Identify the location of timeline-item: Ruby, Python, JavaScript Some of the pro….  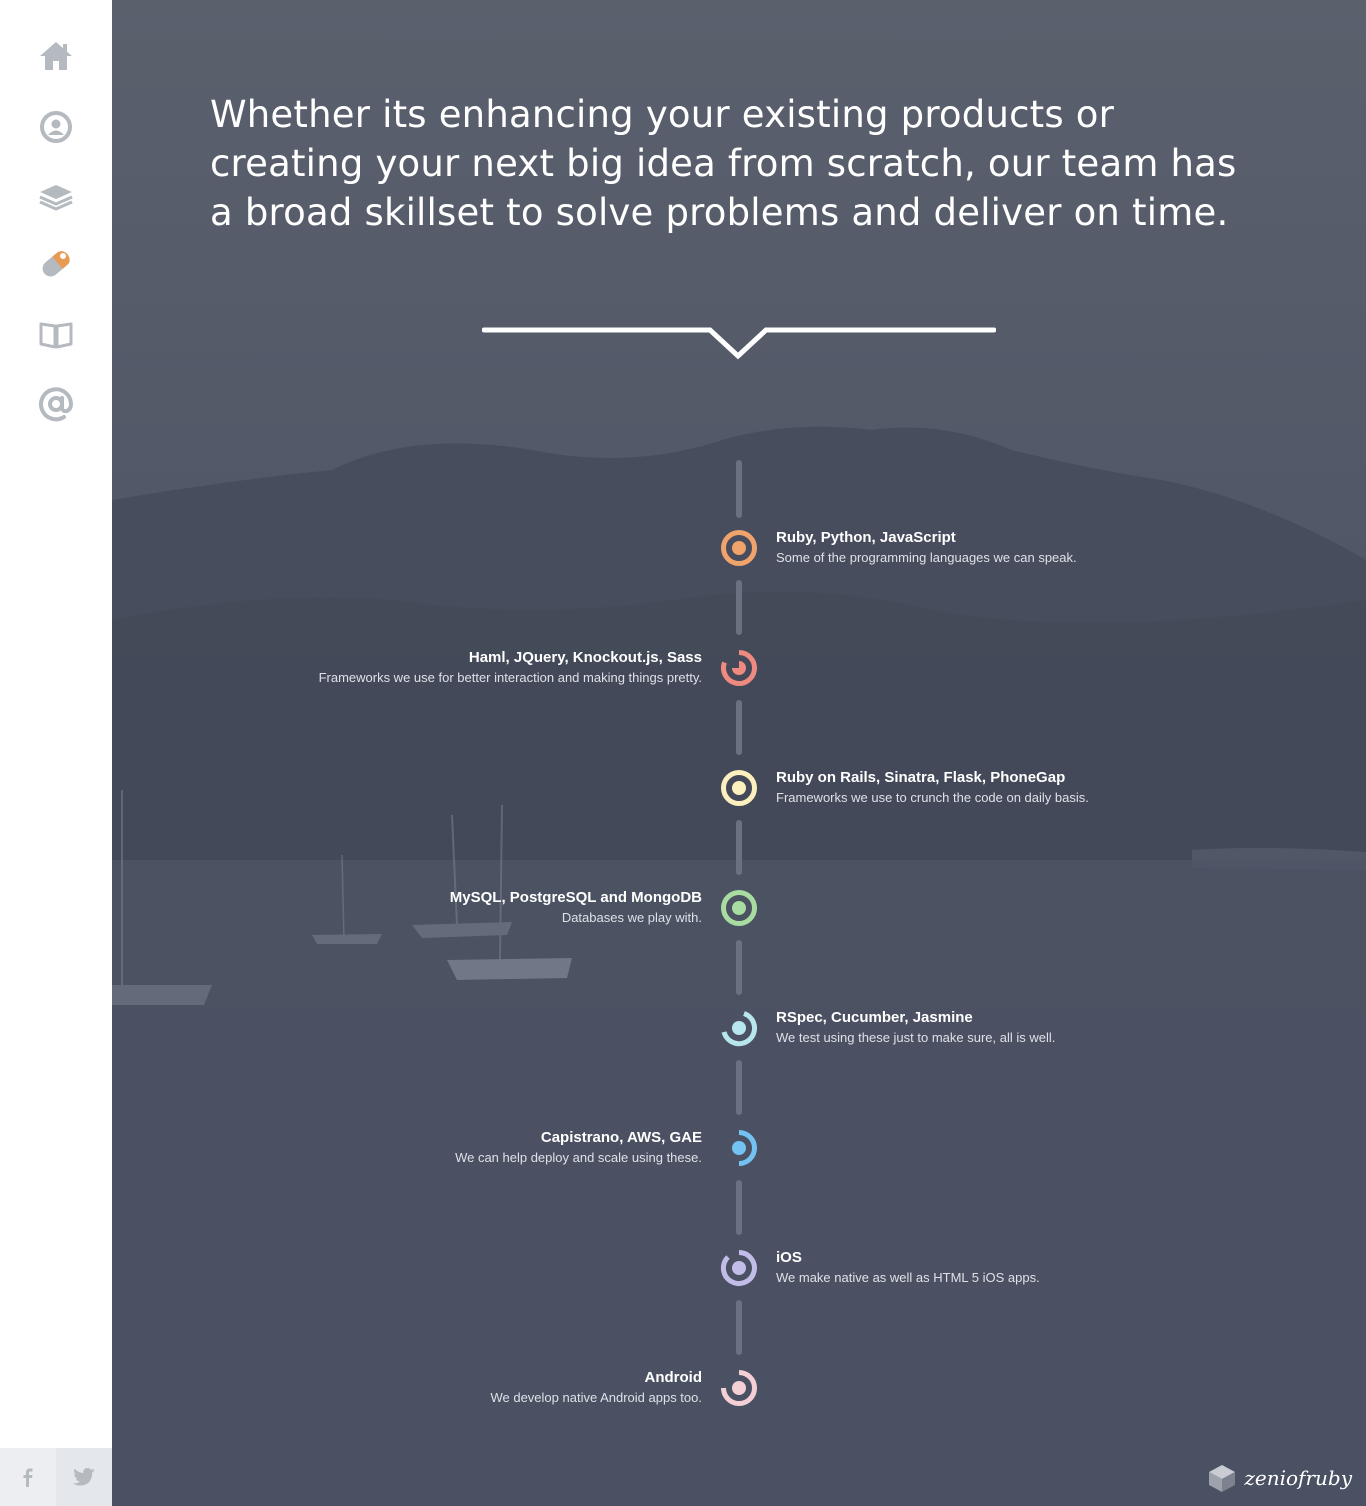
(926, 548).